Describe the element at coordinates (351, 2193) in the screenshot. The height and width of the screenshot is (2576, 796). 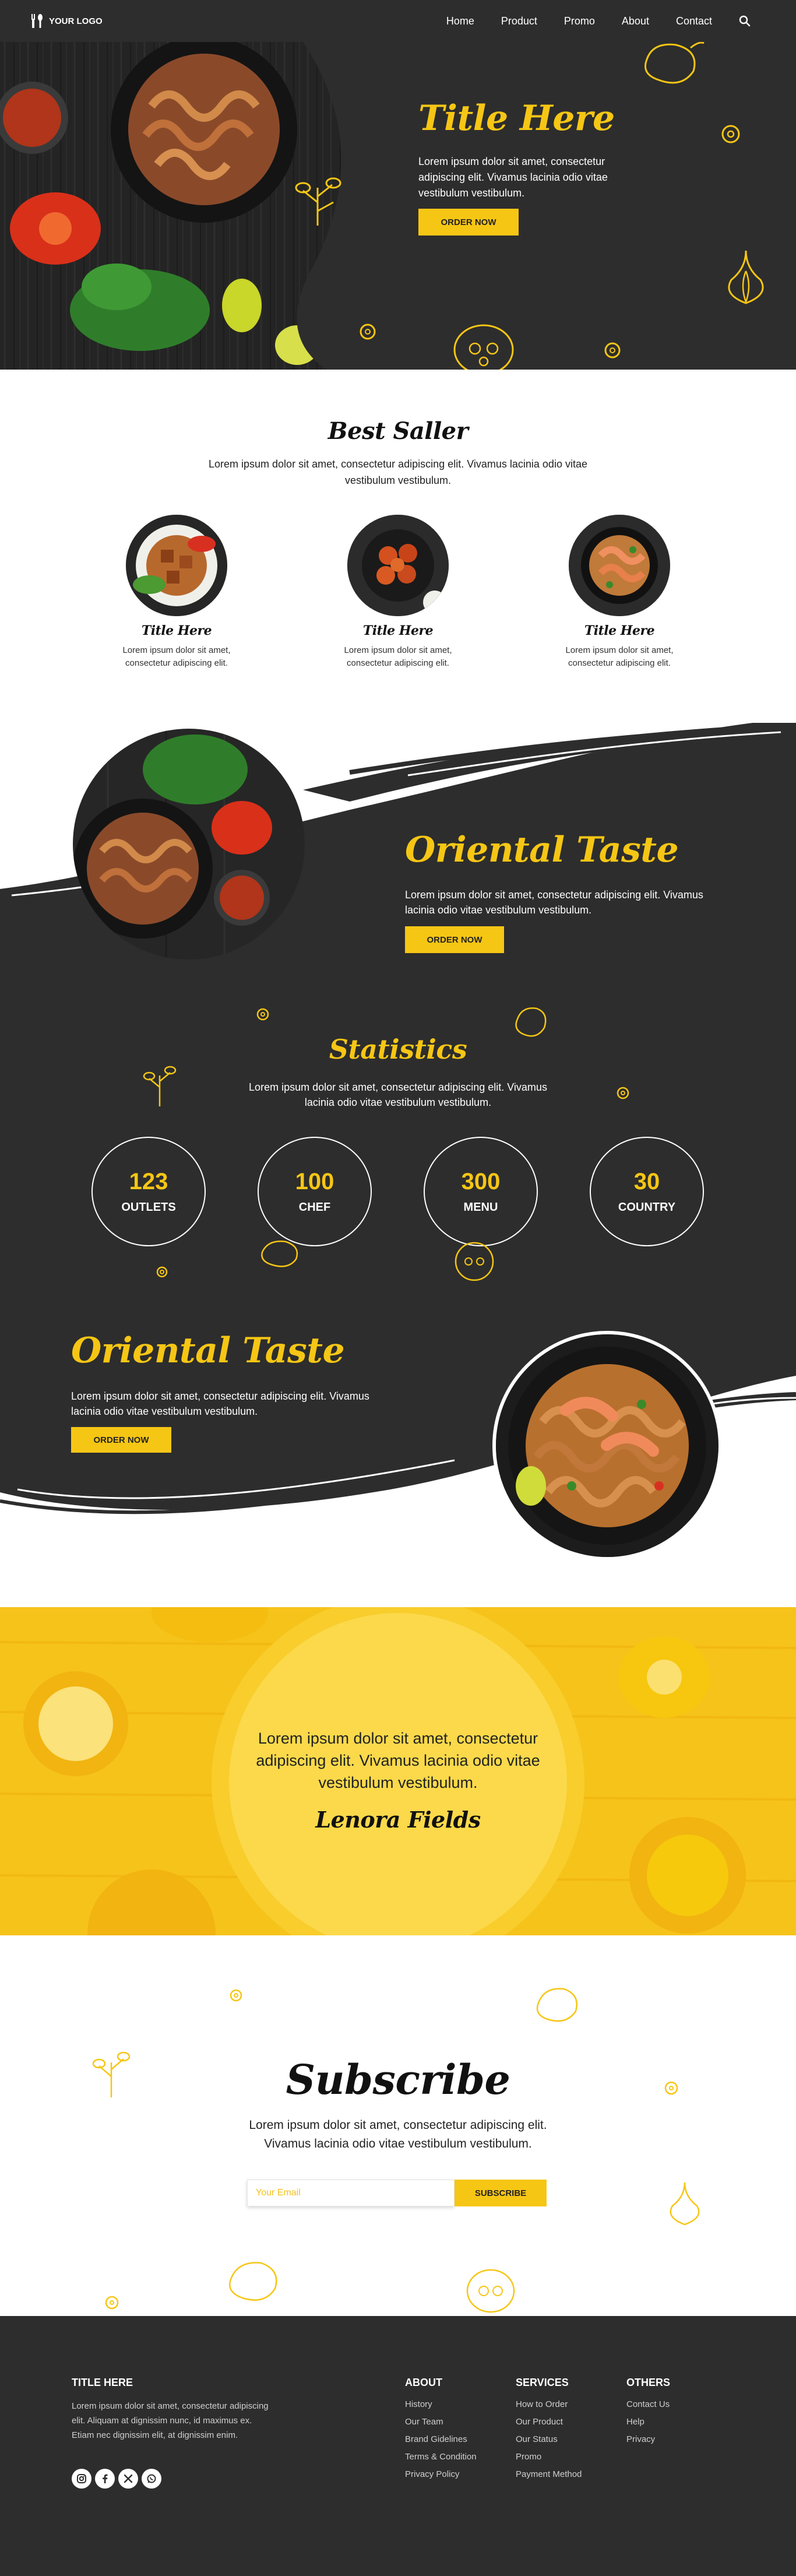
I see `email-input` at that location.